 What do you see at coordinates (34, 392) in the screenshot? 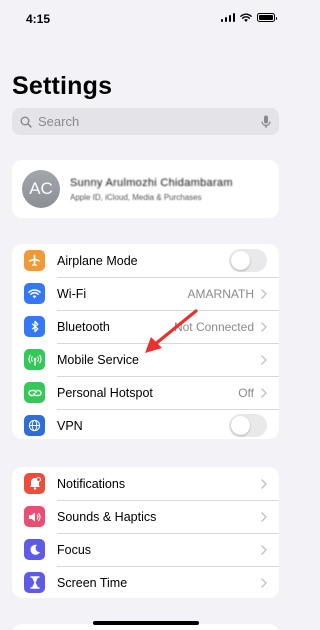
I see `hotspot-icon` at bounding box center [34, 392].